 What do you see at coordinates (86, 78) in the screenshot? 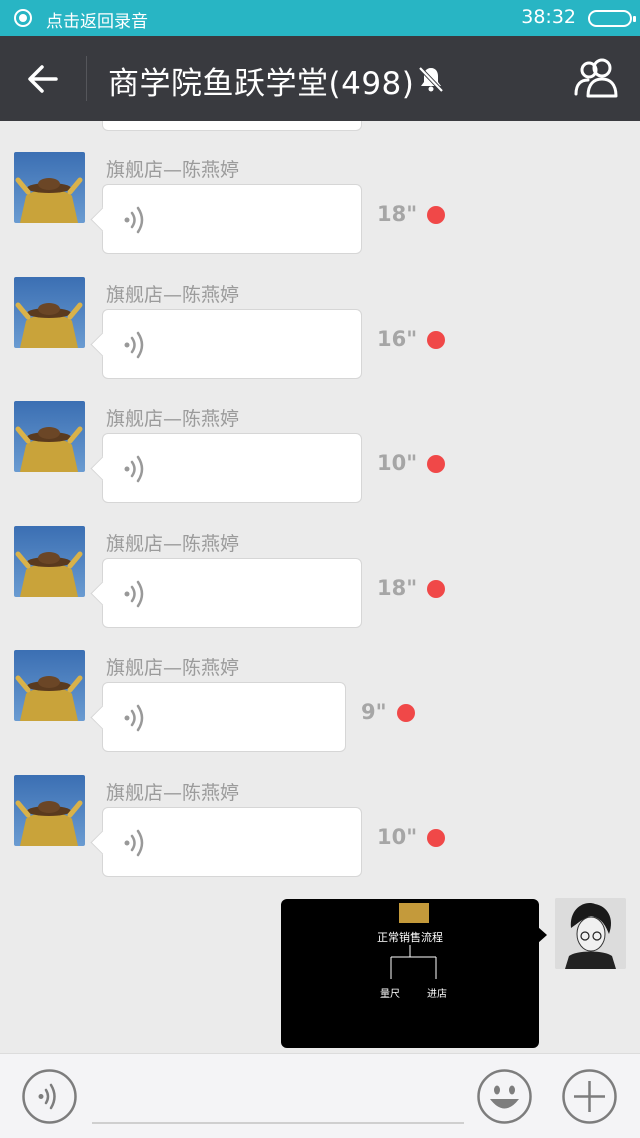
I see `header-divider` at bounding box center [86, 78].